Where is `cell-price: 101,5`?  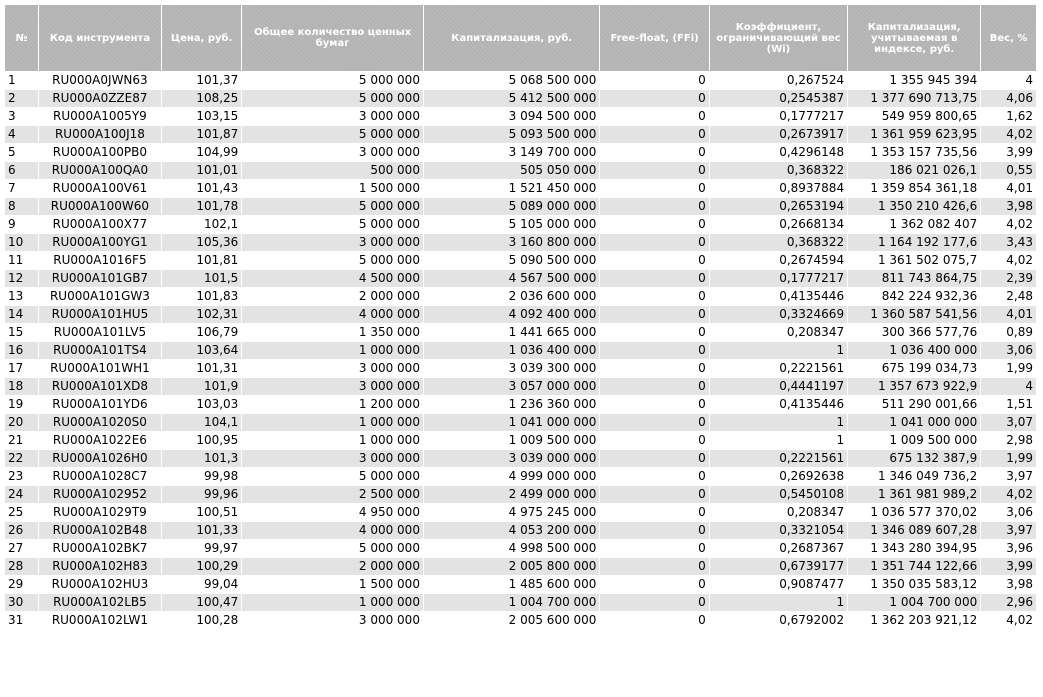 cell-price: 101,5 is located at coordinates (201, 278).